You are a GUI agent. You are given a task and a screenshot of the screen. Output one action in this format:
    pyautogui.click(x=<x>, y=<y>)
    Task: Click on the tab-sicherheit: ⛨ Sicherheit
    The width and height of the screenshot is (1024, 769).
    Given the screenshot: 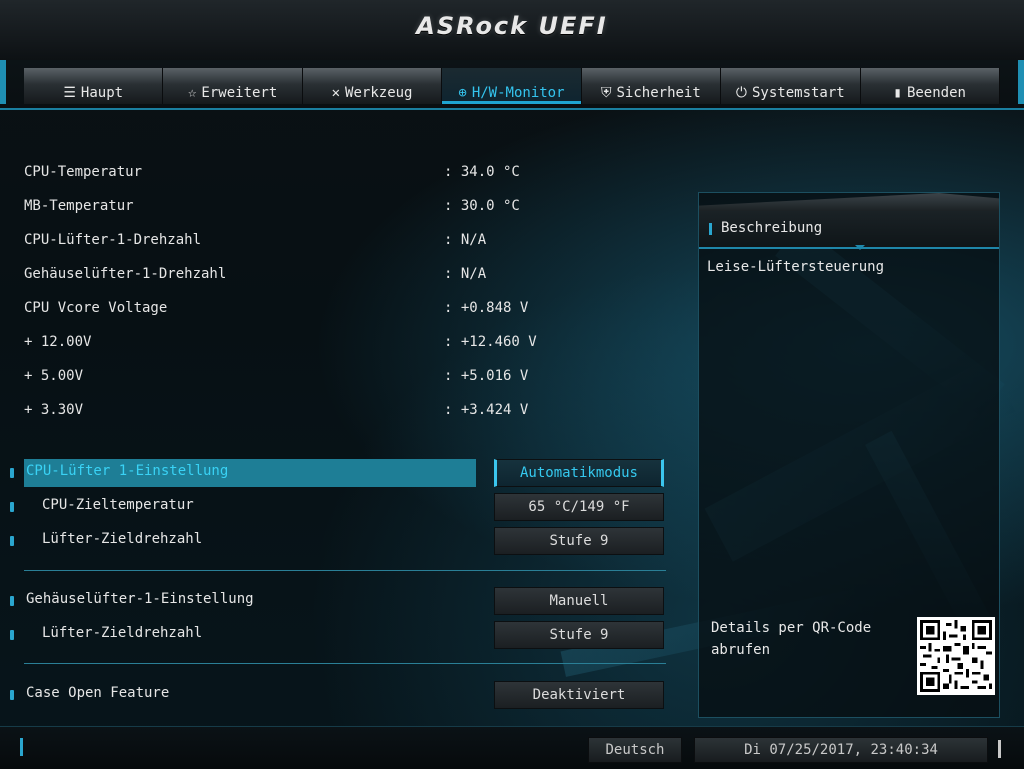 What is the action you would take?
    pyautogui.click(x=651, y=86)
    